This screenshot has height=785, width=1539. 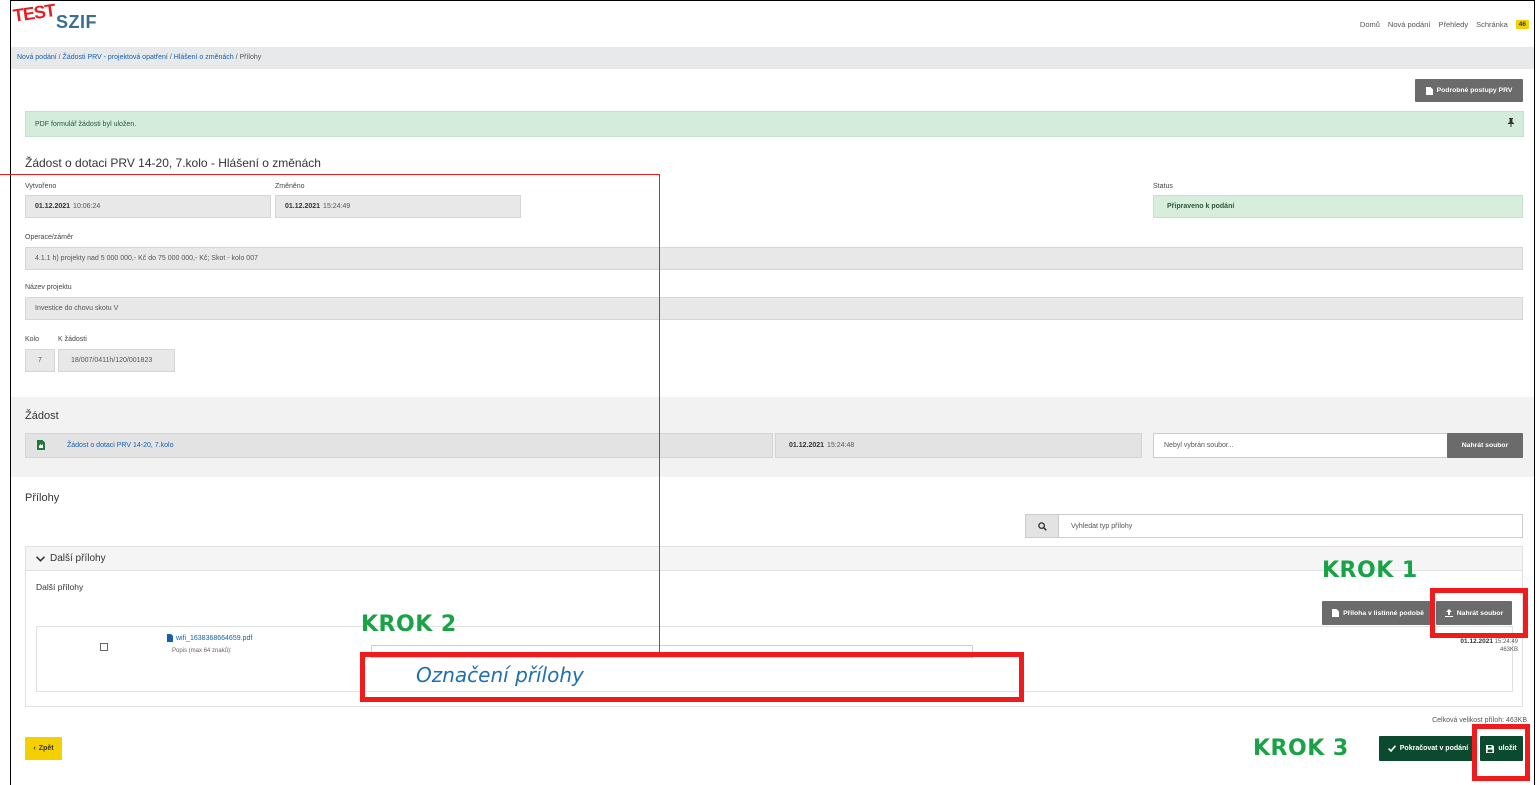 What do you see at coordinates (807, 445) in the screenshot?
I see `request-date: 01.12.2021` at bounding box center [807, 445].